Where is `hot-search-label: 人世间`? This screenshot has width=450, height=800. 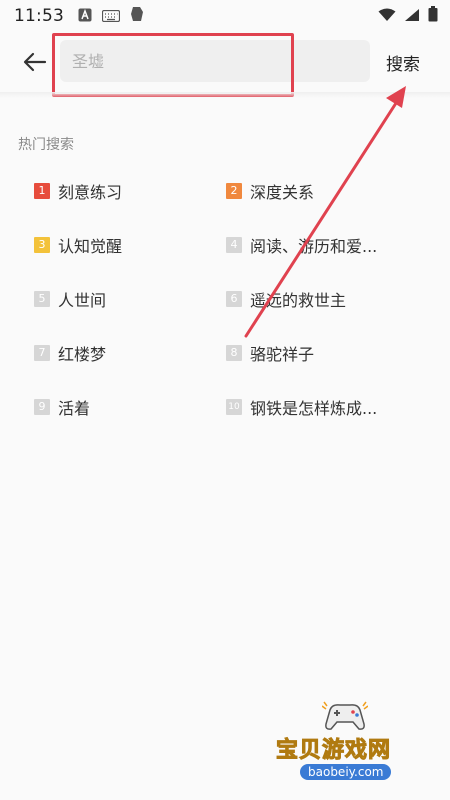 hot-search-label: 人世间 is located at coordinates (82, 300).